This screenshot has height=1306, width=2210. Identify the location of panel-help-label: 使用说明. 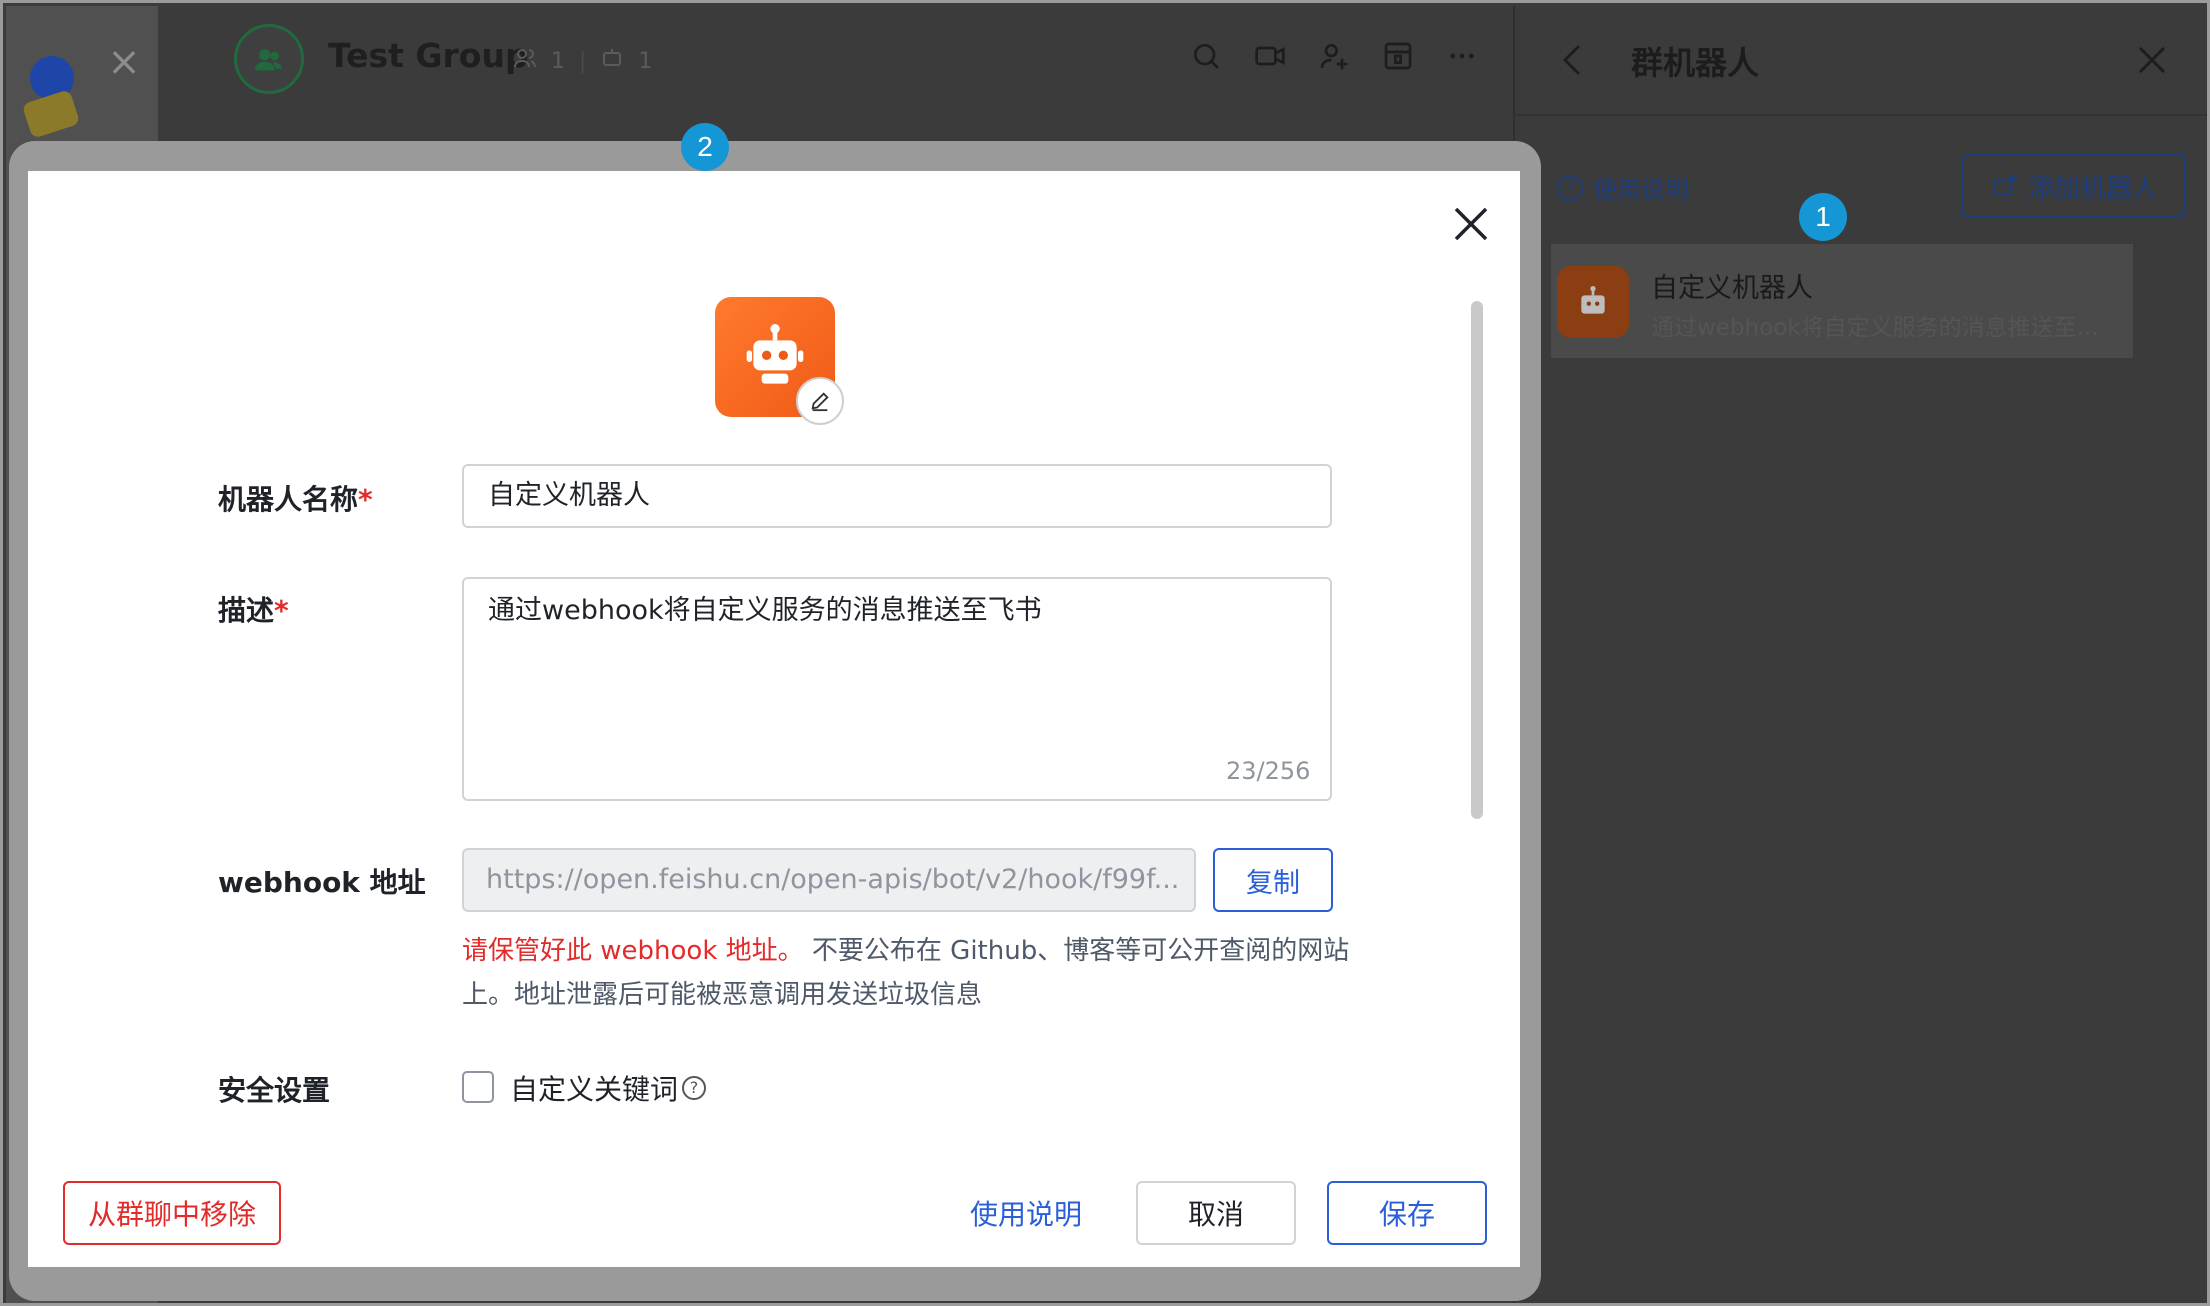
(1641, 190).